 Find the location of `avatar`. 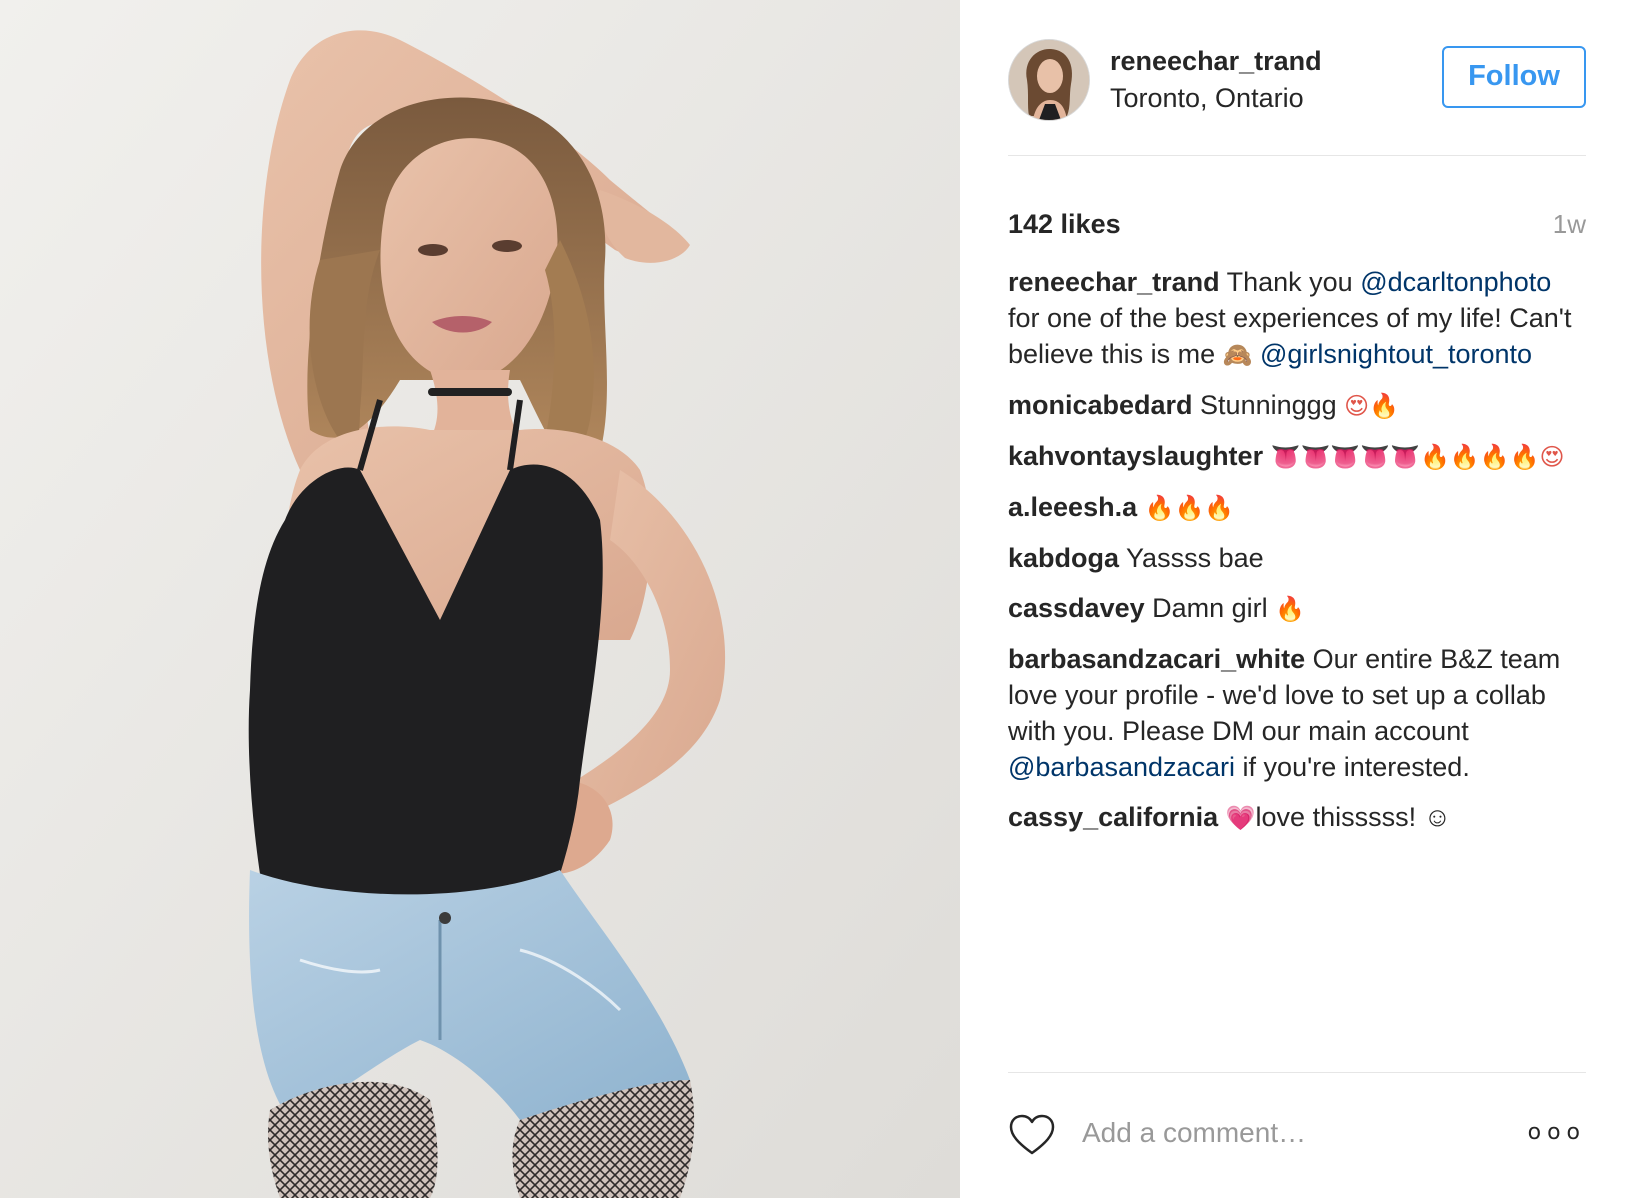

avatar is located at coordinates (1049, 79).